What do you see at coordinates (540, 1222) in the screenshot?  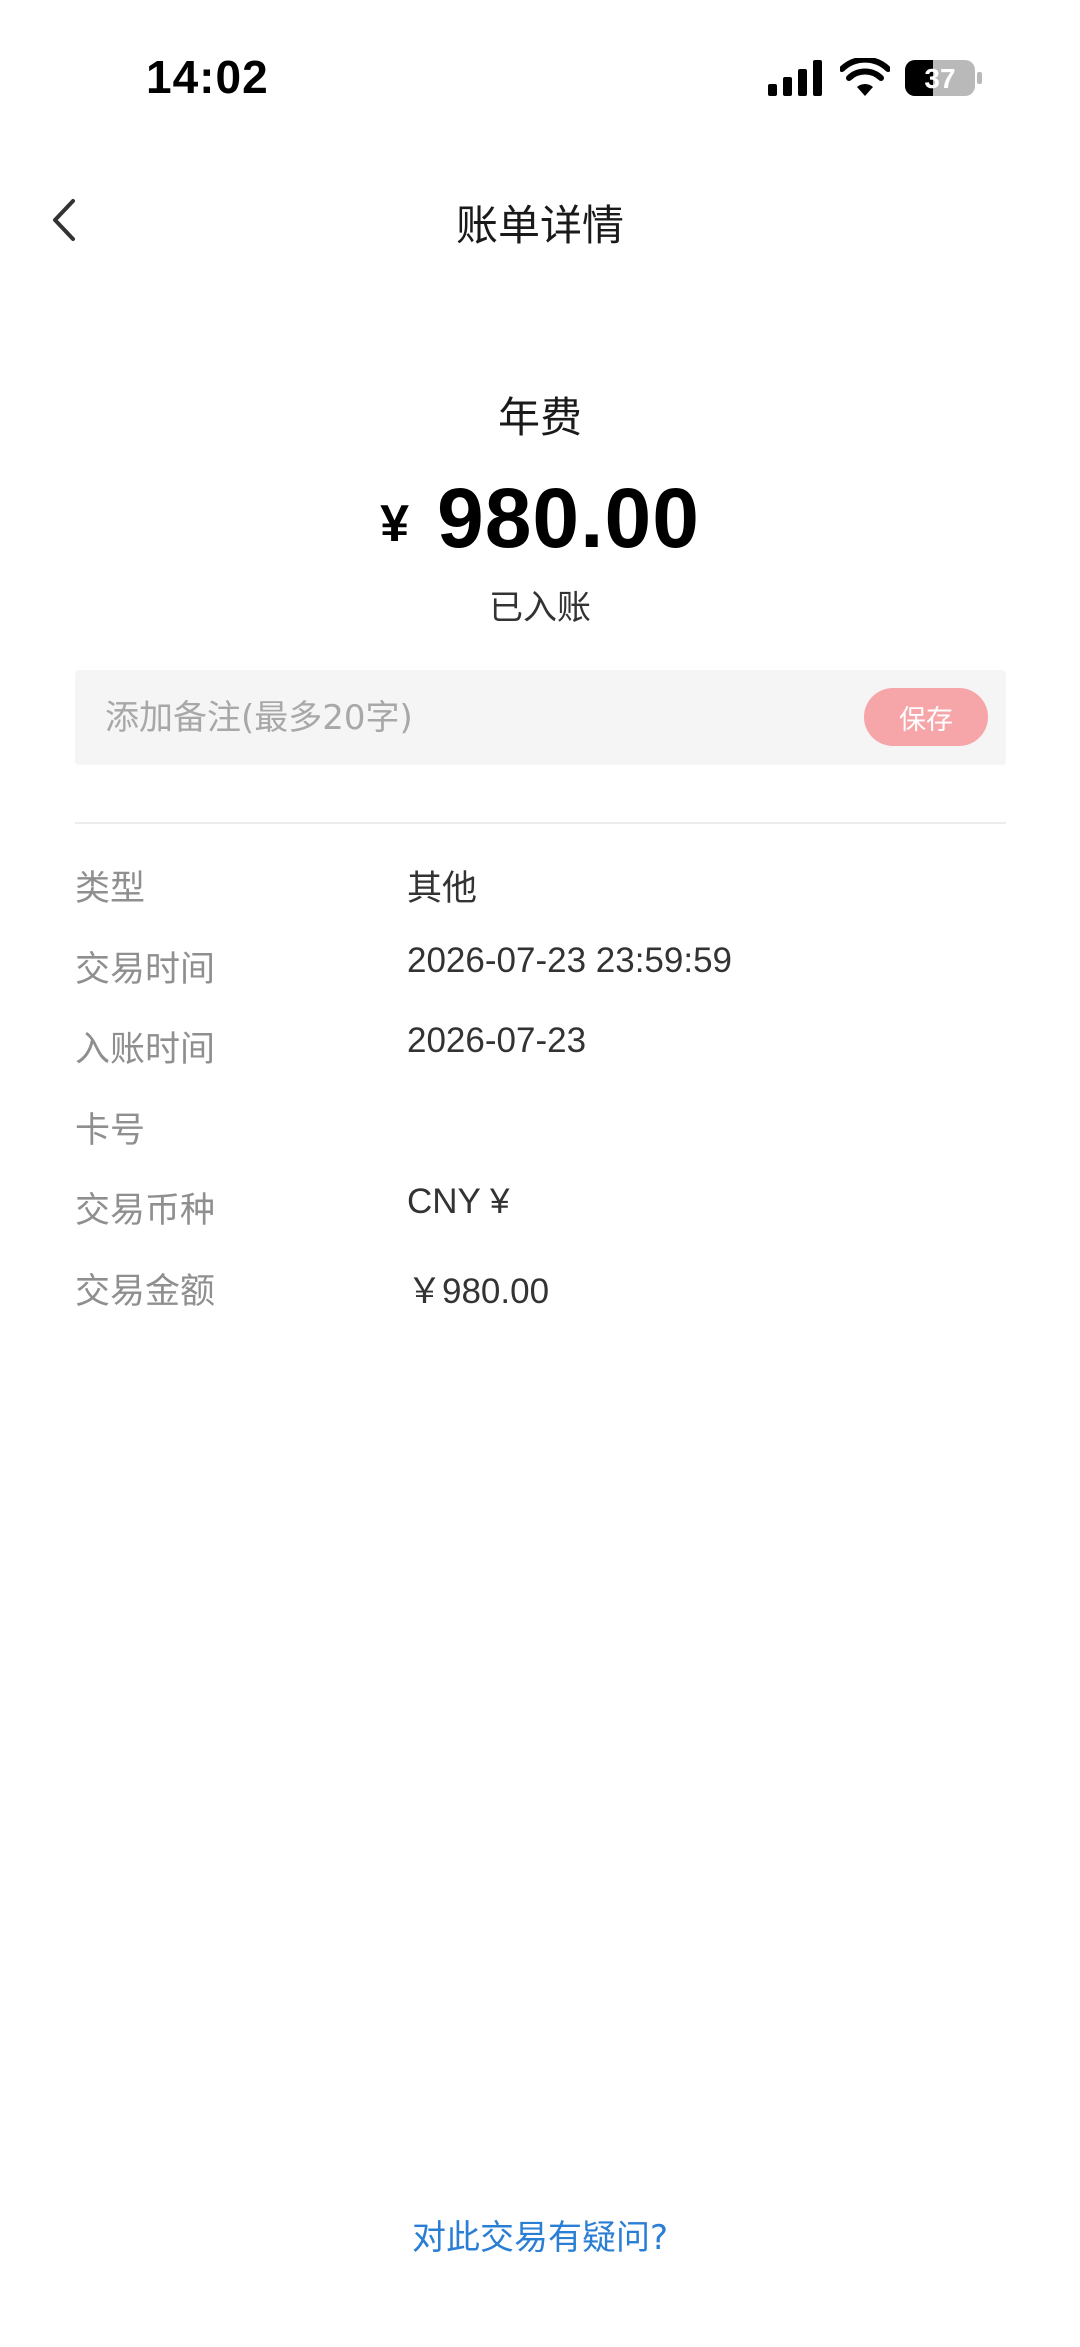 I see `detail-row-currency: 交易币种 CNY ¥` at bounding box center [540, 1222].